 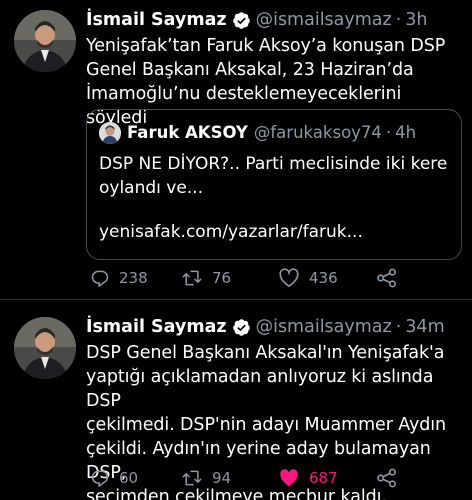 I want to click on quote-handle: @farukaksoy74, so click(x=317, y=132).